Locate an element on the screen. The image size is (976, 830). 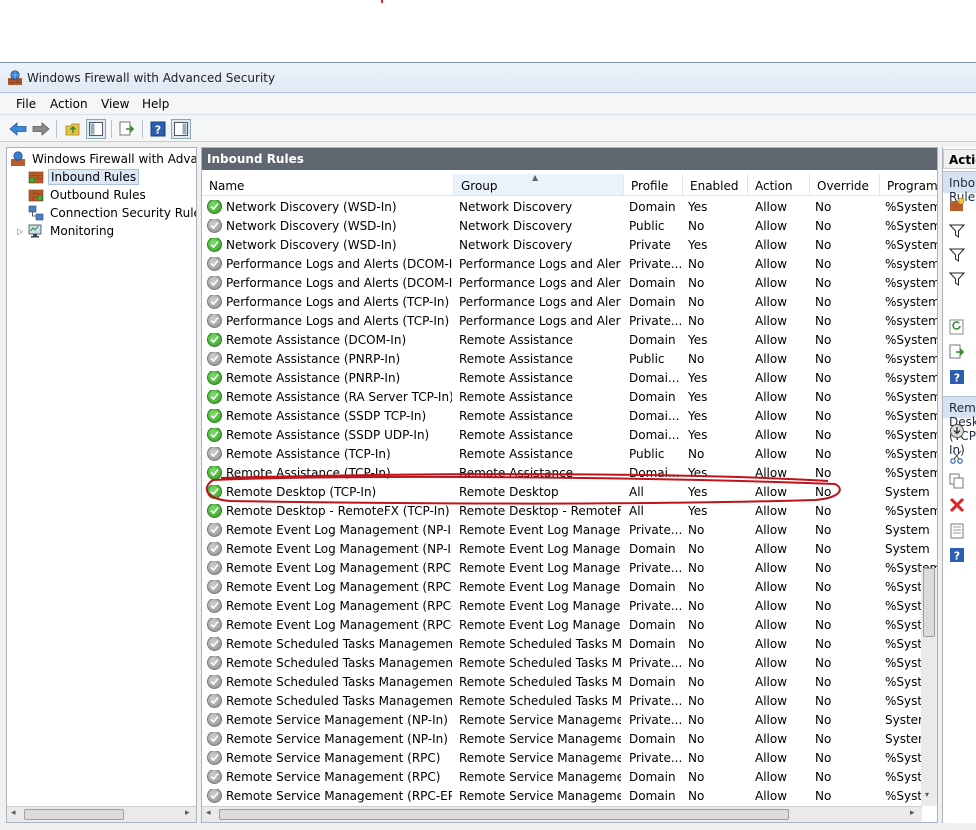
cell-enabled: No is located at coordinates (696, 264).